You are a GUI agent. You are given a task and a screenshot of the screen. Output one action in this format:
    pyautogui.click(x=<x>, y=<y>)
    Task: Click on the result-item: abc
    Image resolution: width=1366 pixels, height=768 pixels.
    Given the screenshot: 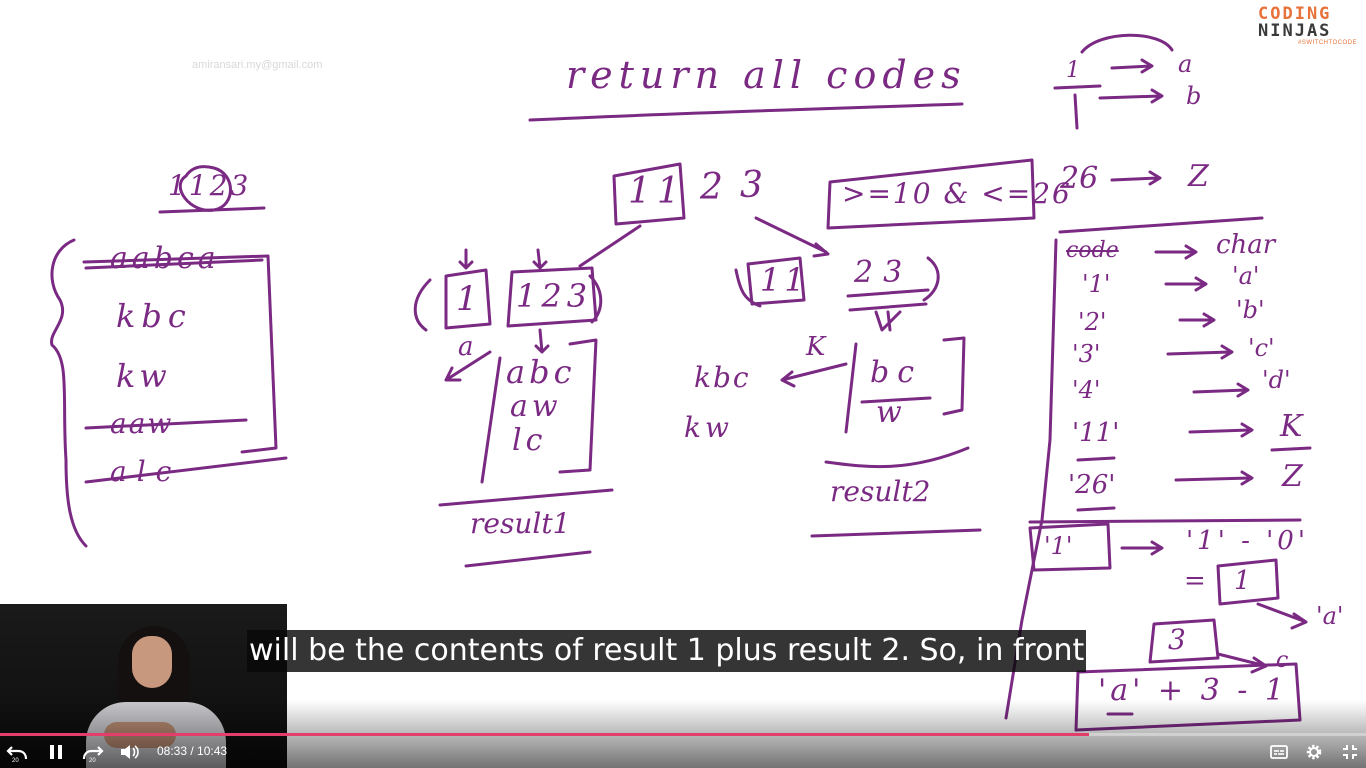 What is the action you would take?
    pyautogui.click(x=541, y=372)
    